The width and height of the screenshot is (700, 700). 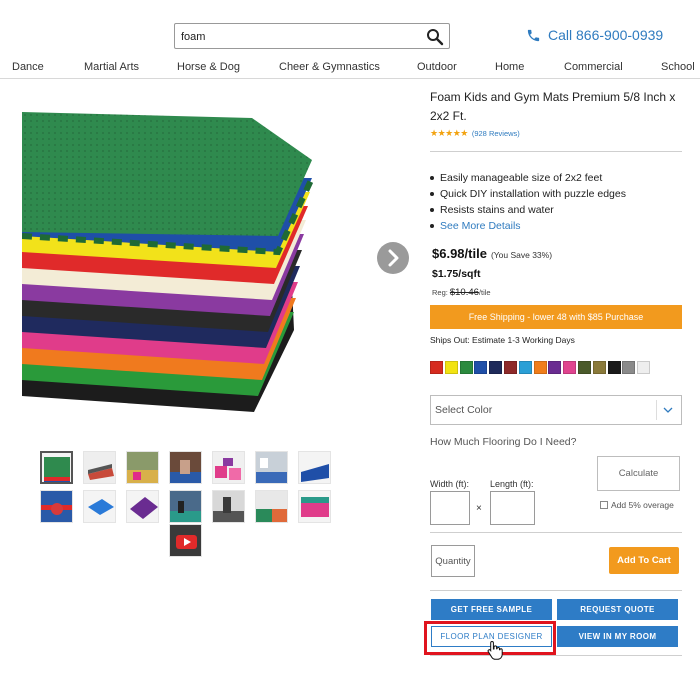 I want to click on length-input, so click(x=512, y=508).